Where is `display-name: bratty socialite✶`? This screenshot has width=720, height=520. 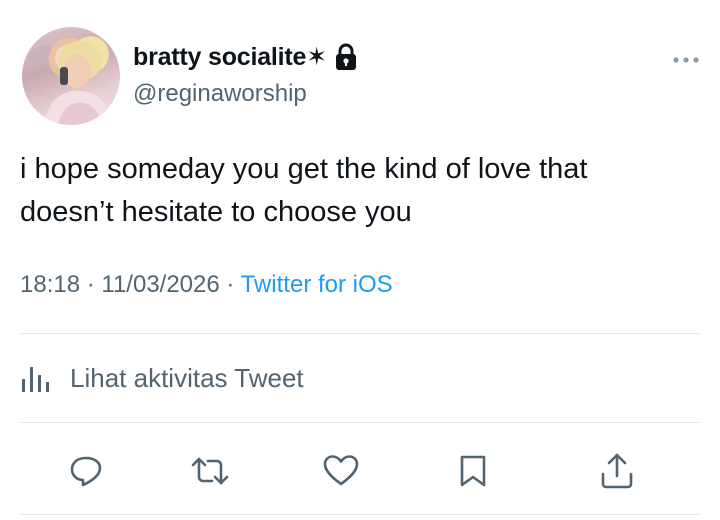 display-name: bratty socialite✶ is located at coordinates (230, 57).